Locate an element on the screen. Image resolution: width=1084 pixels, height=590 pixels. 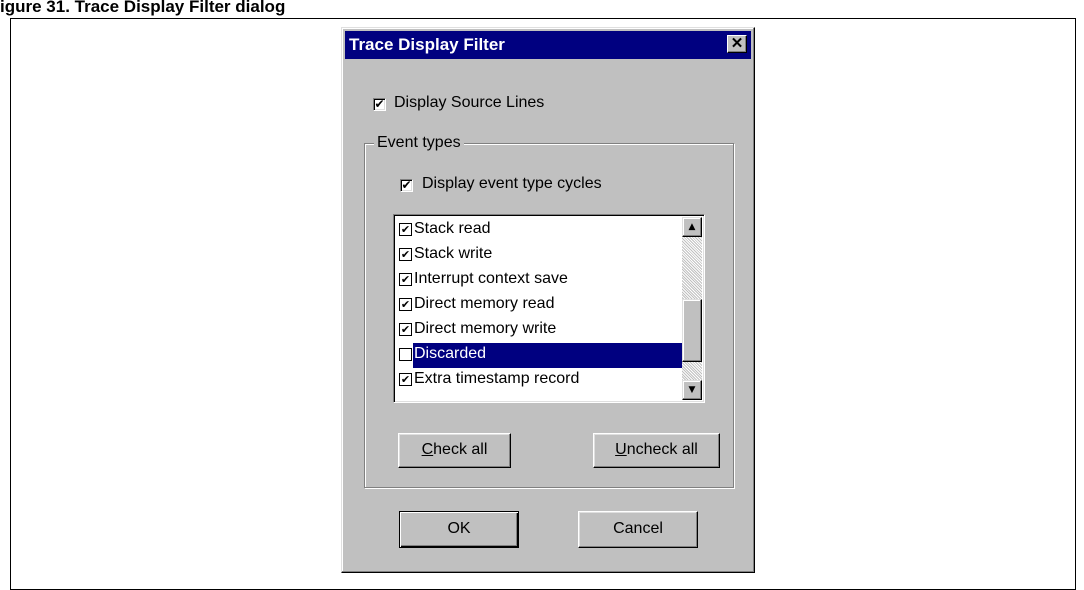
uncheck-all-label: ncheck all is located at coordinates (662, 449).